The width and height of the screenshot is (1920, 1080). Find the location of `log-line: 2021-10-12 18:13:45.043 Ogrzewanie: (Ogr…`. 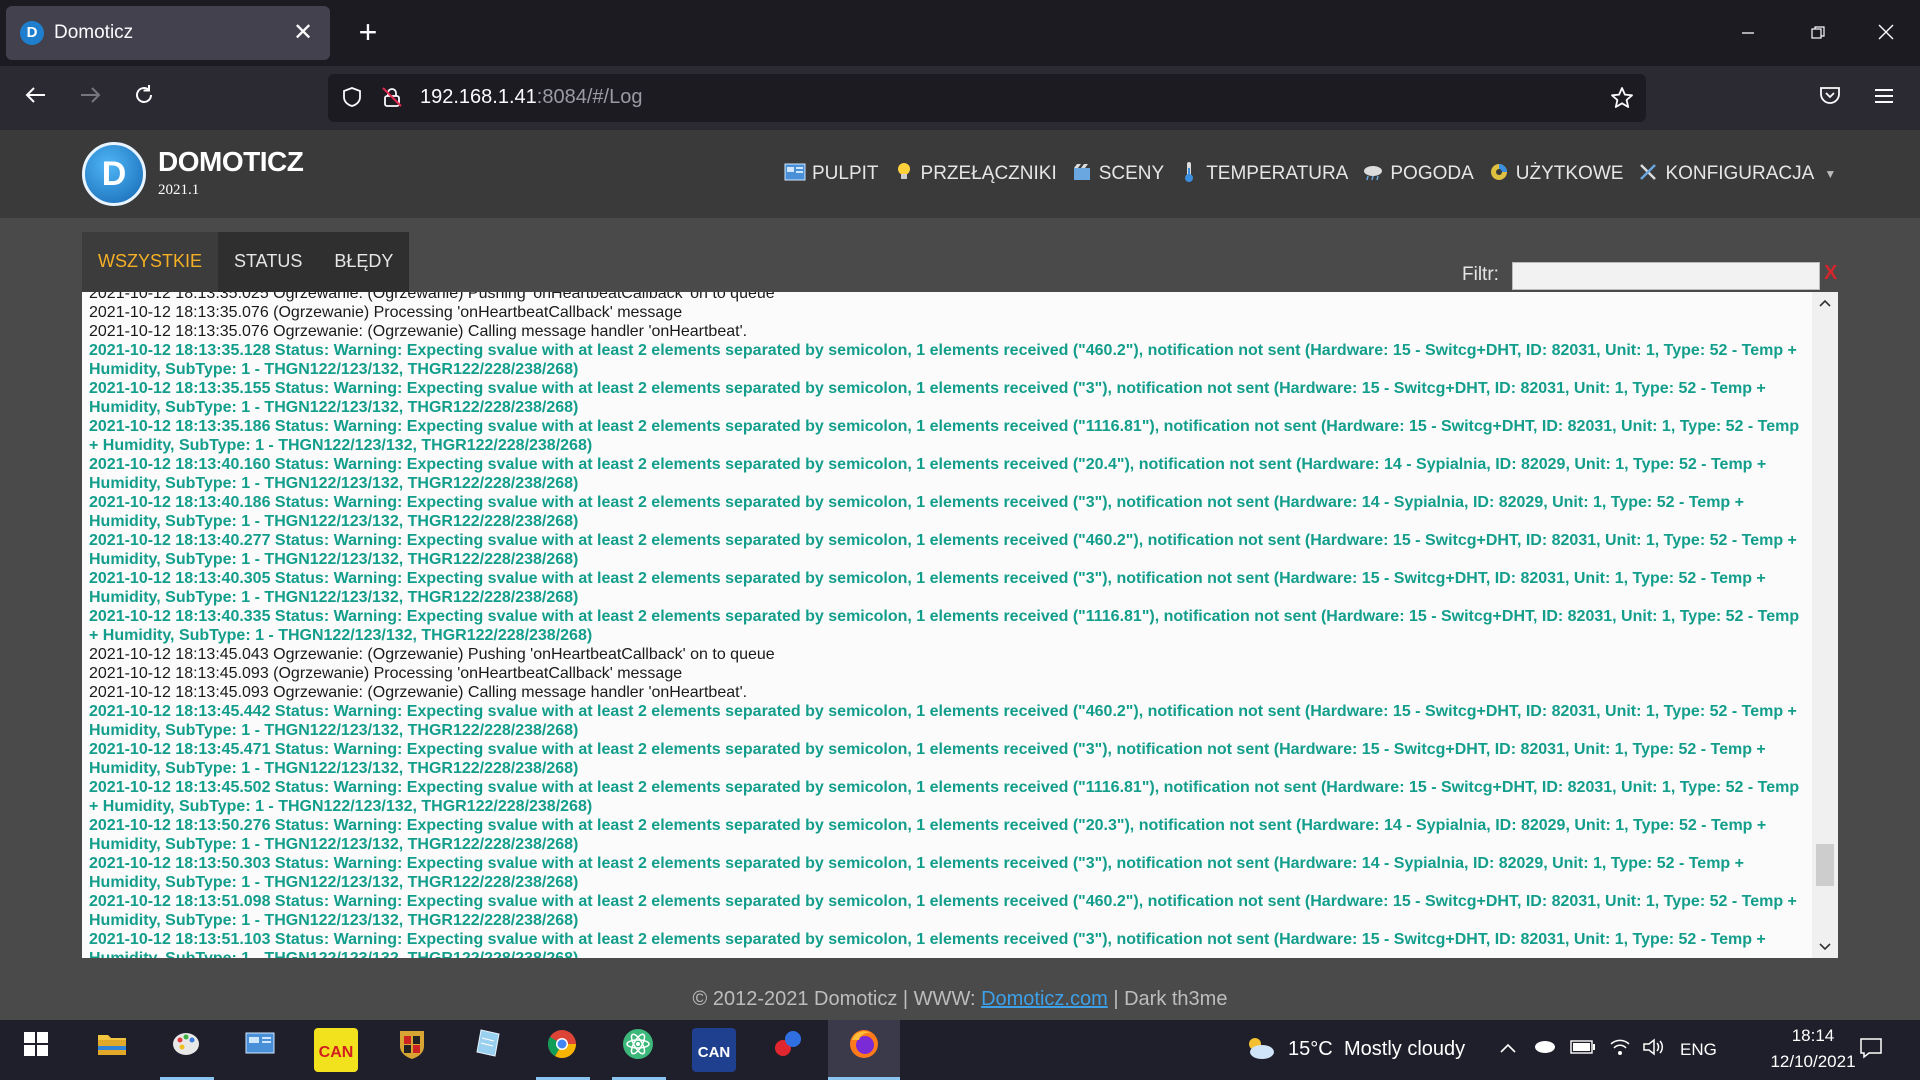

log-line: 2021-10-12 18:13:45.043 Ogrzewanie: (Ogr… is located at coordinates (432, 654).